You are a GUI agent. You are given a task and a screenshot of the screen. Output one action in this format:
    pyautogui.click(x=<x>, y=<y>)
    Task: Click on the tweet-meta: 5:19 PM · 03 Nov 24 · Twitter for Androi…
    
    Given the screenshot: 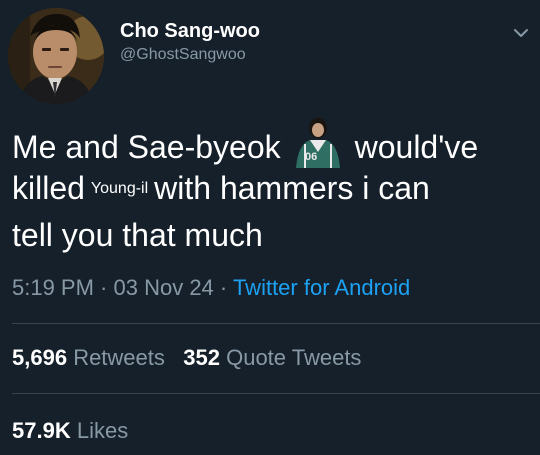 What is the action you would take?
    pyautogui.click(x=211, y=288)
    